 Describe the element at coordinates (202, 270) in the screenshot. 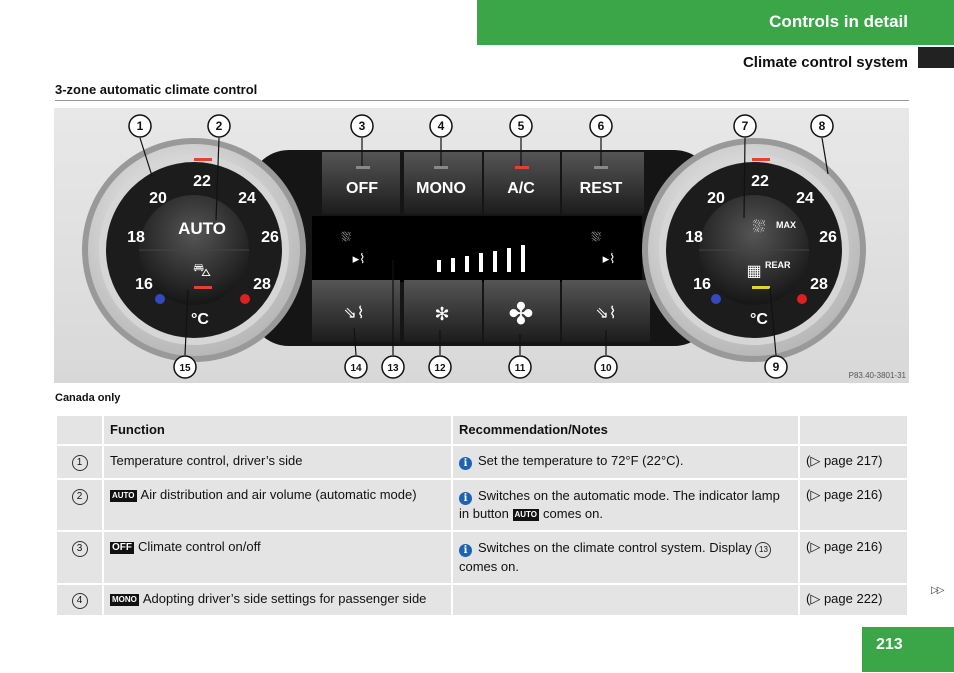

I see `recirculation-icon: ⛍` at that location.